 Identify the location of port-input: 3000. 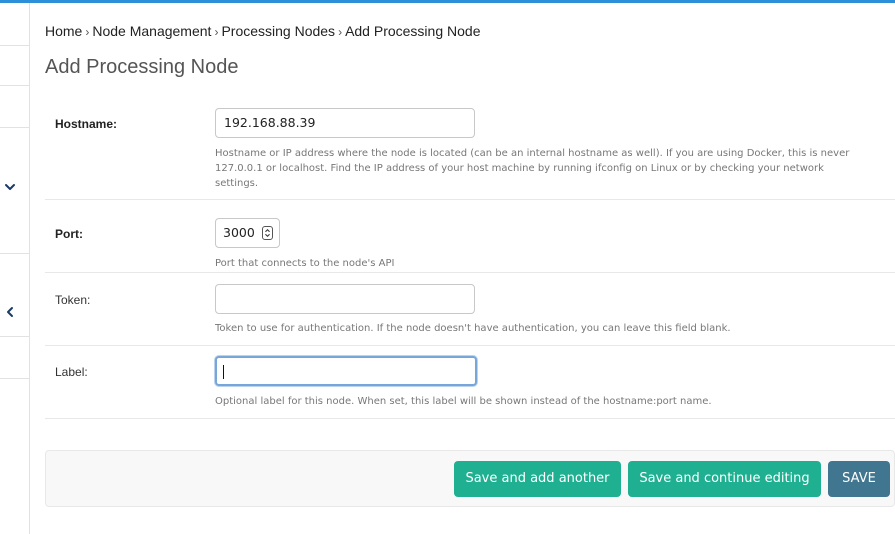
(247, 233).